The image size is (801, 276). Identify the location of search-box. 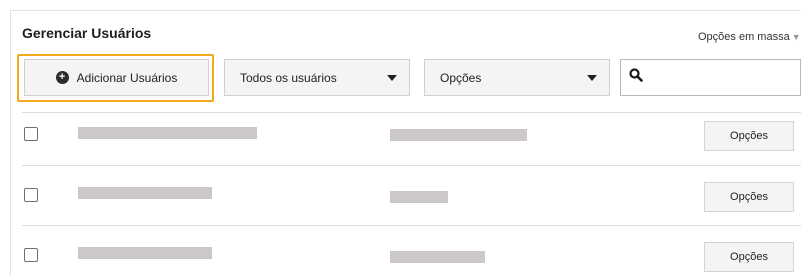
(710, 77).